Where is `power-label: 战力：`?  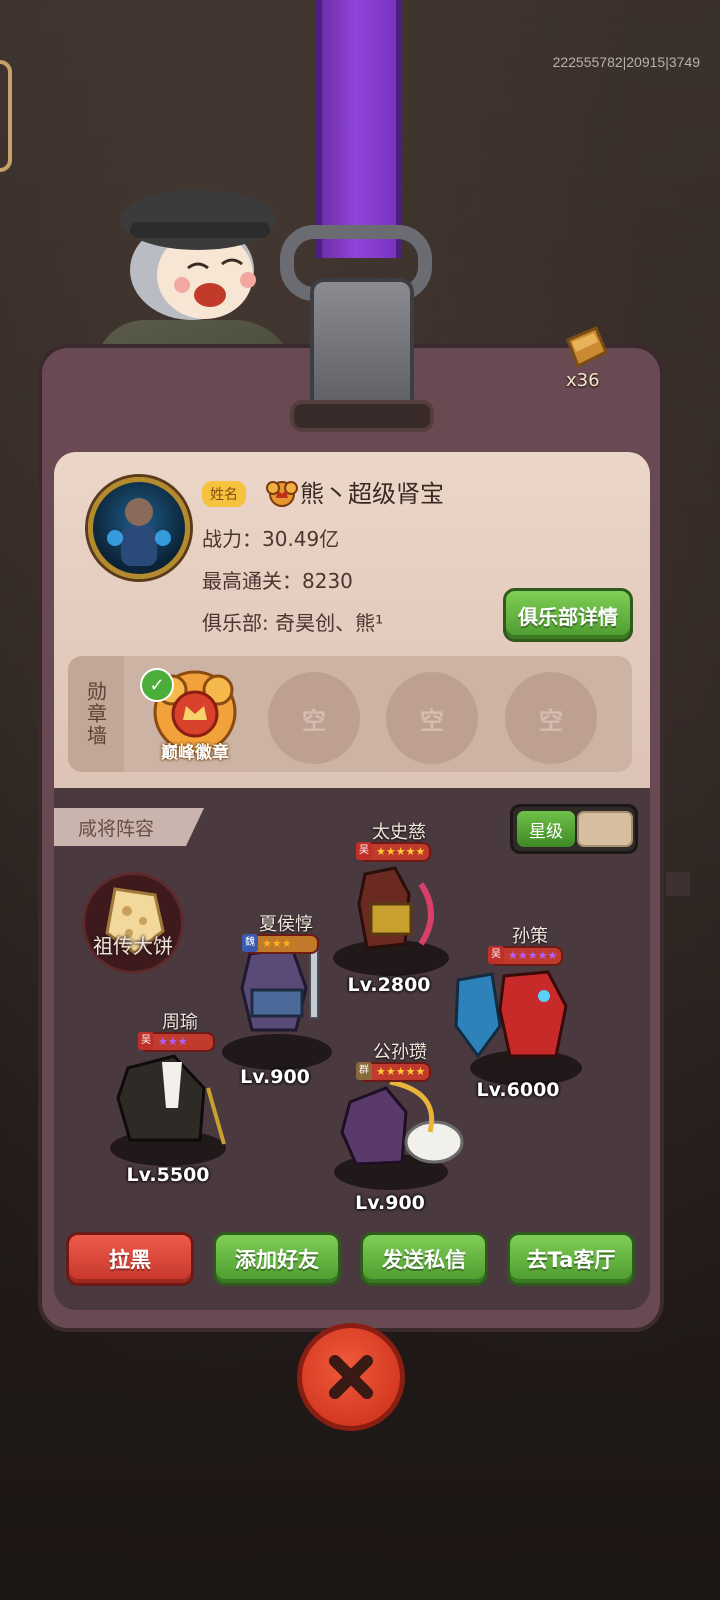
power-label: 战力： is located at coordinates (232, 539).